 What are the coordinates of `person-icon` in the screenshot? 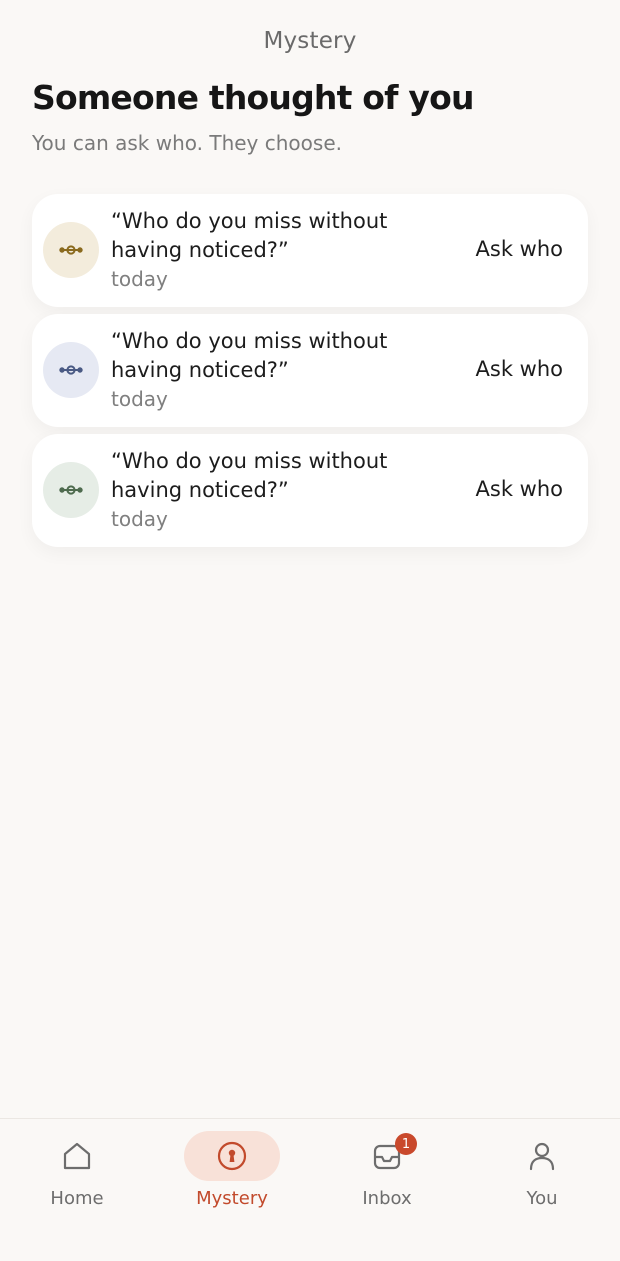 It's located at (542, 1156).